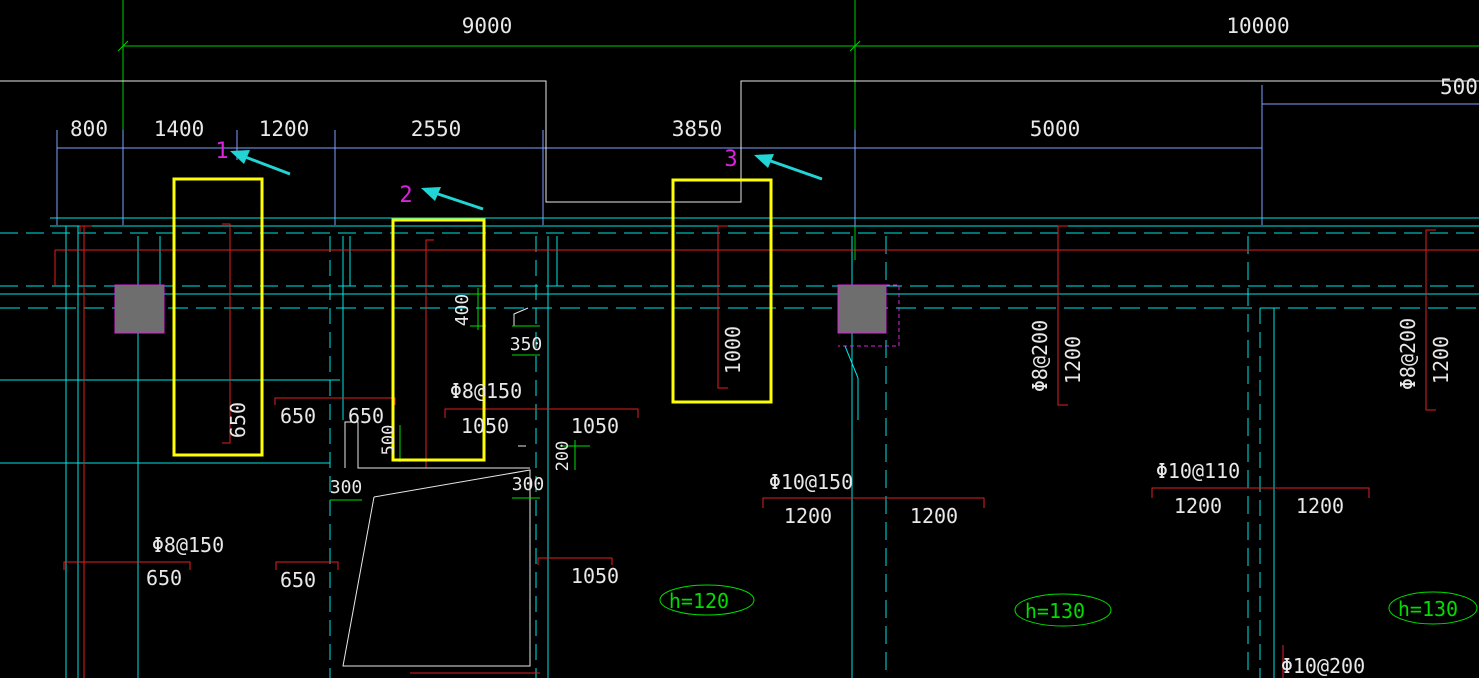  What do you see at coordinates (436, 129) in the screenshot?
I see `dim-2550: 2550` at bounding box center [436, 129].